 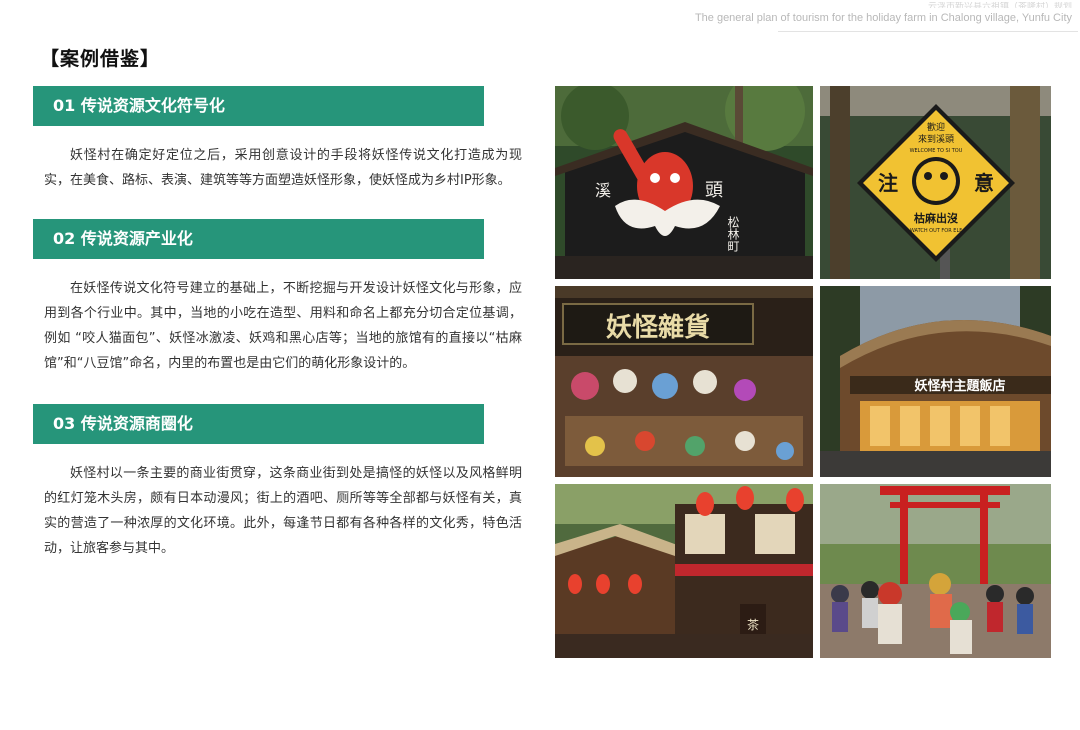 I want to click on section-heading-1: 01 传说资源文化符号化, so click(x=258, y=106).